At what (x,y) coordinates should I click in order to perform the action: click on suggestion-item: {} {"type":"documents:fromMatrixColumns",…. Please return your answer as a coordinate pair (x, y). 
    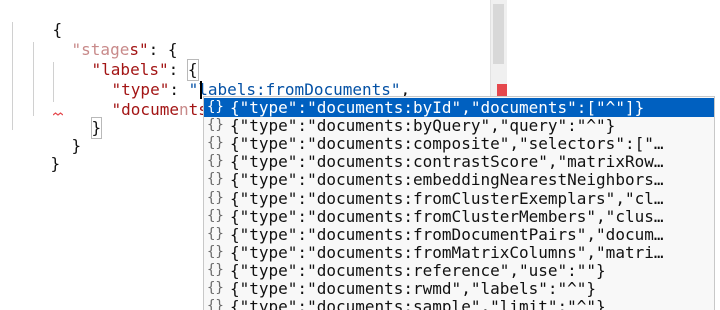
    Looking at the image, I should click on (459, 252).